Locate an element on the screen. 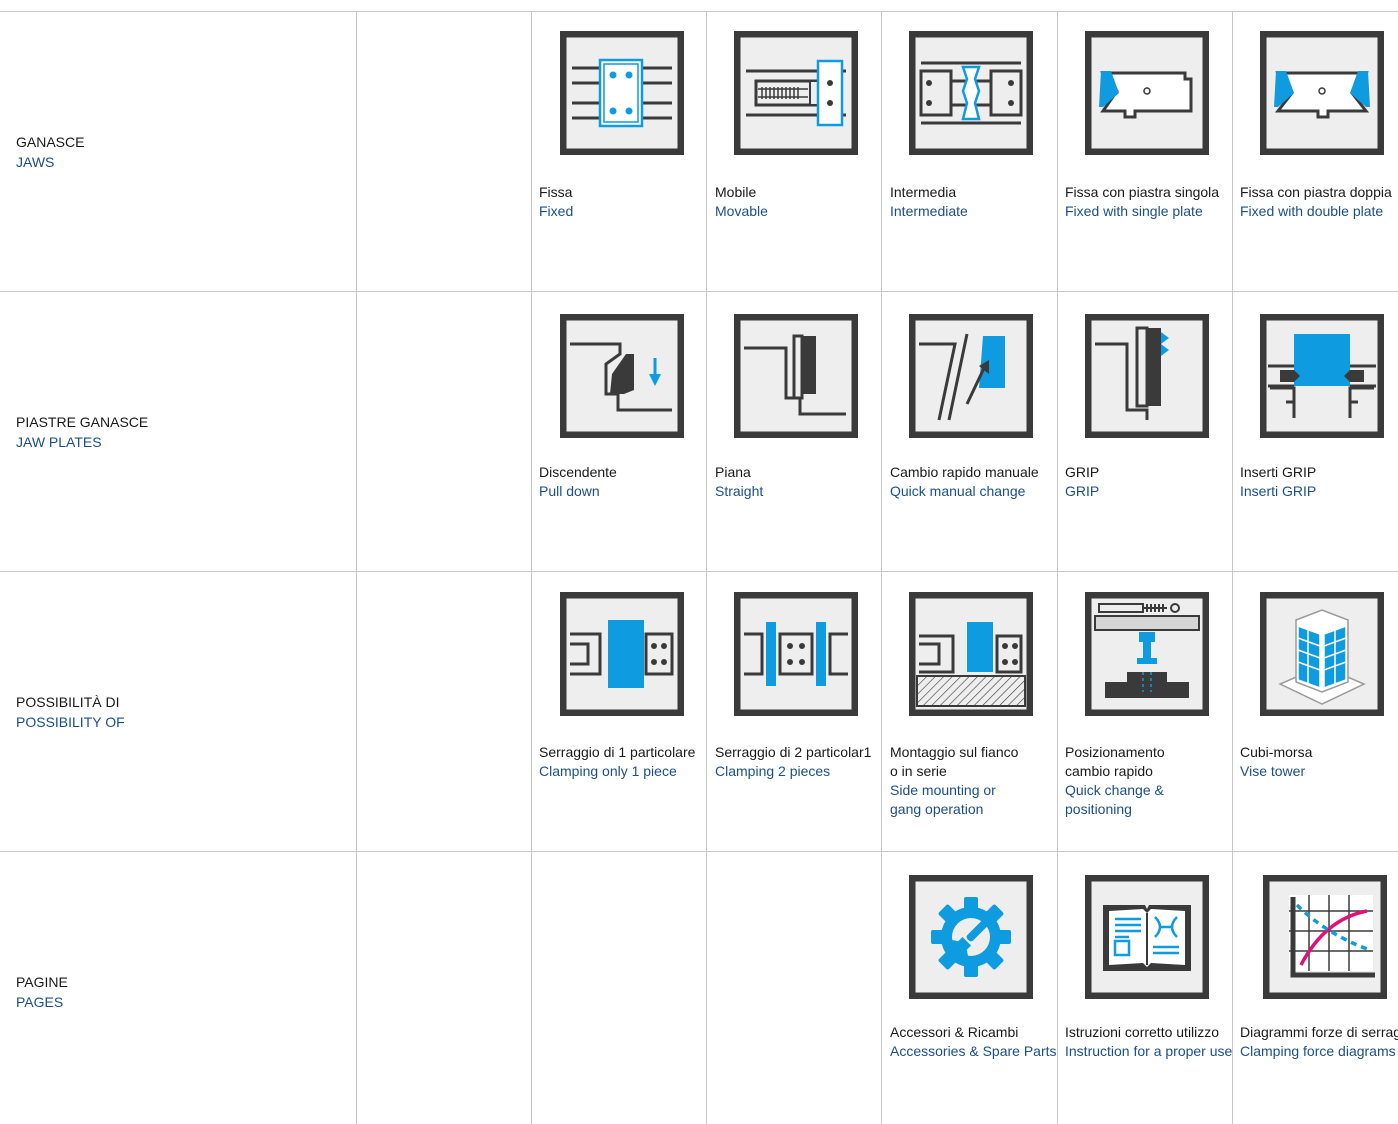  caption-en: Straight is located at coordinates (739, 491).